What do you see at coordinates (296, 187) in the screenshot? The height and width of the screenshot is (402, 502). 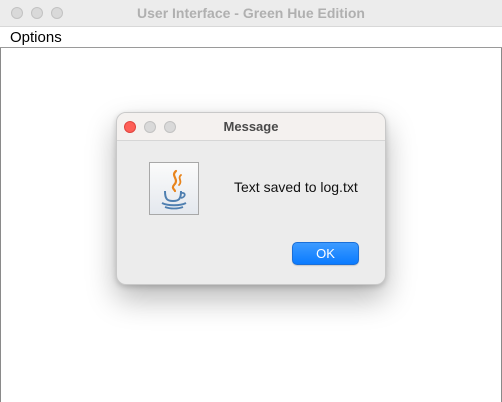 I see `dialog-message: Text saved to log.txt` at bounding box center [296, 187].